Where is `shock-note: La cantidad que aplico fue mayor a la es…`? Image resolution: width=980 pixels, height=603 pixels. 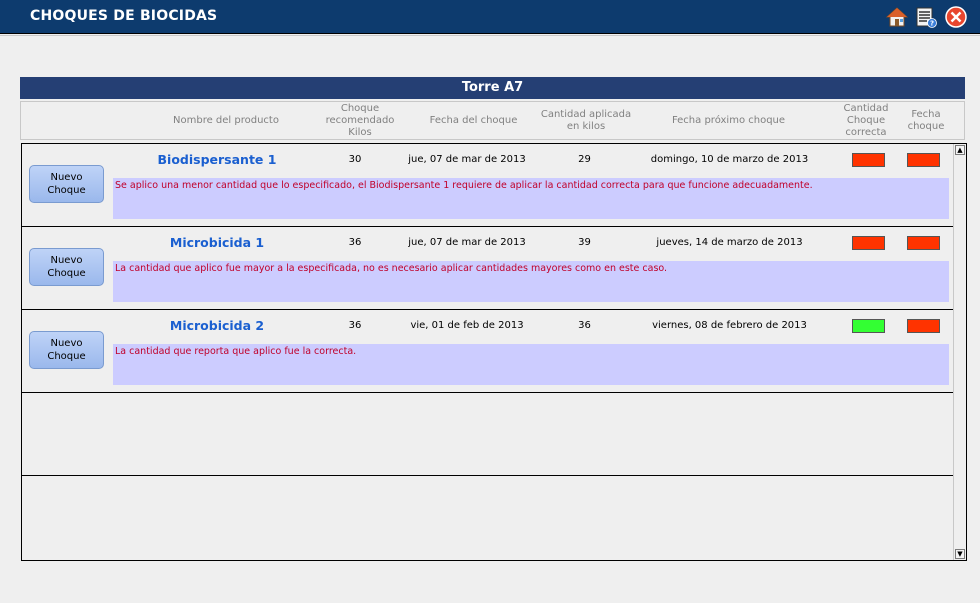
shock-note: La cantidad que aplico fue mayor a la es… is located at coordinates (531, 281).